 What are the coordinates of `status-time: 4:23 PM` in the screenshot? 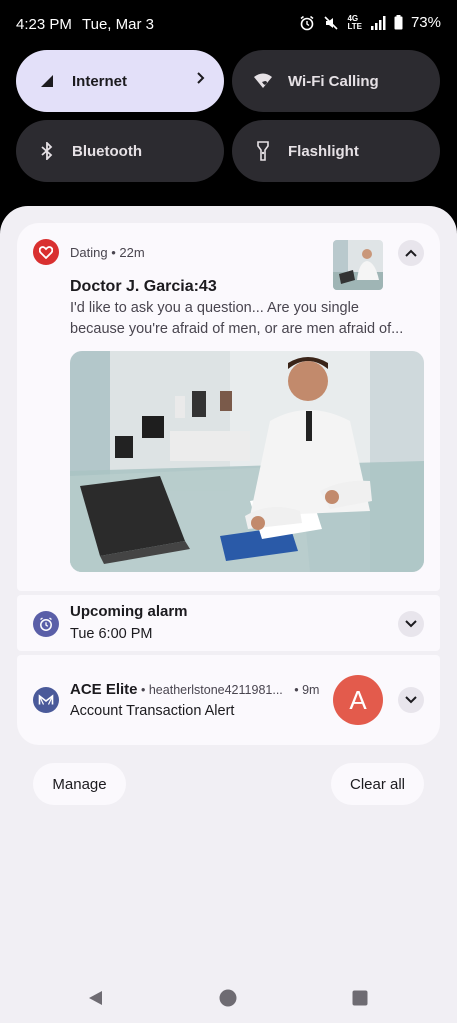 It's located at (44, 24).